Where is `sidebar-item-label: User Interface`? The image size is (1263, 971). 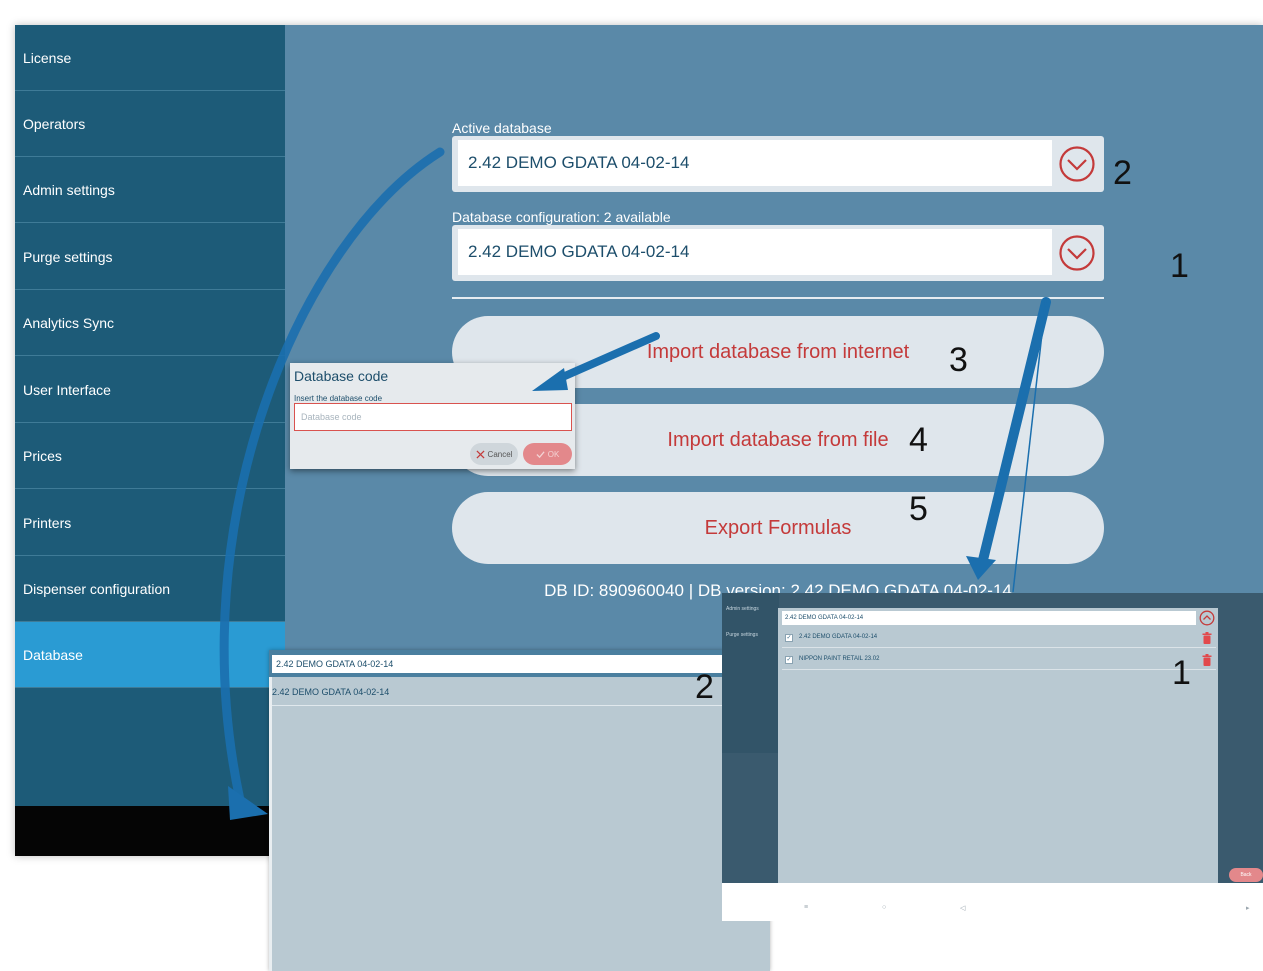
sidebar-item-label: User Interface is located at coordinates (67, 389).